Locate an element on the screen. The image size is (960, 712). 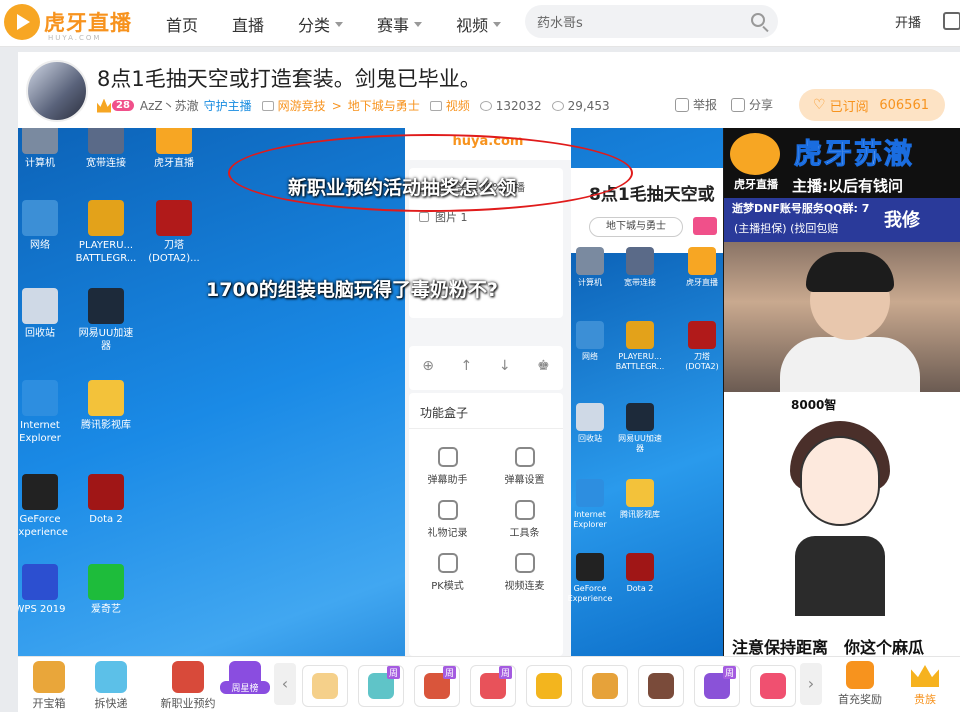
subscribe-button: ♡ 已订阅 606561 is located at coordinates (872, 105).